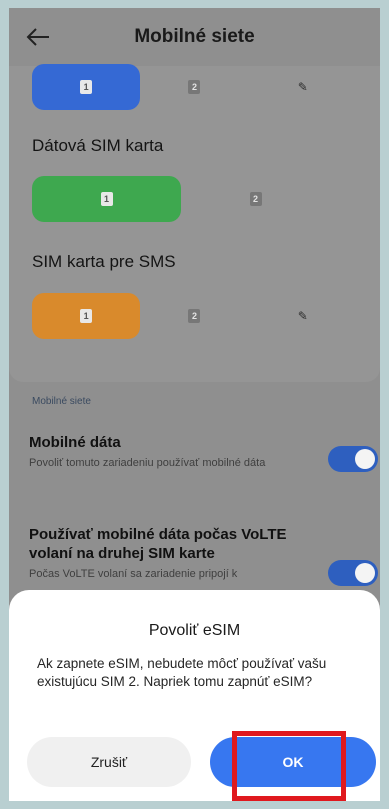  I want to click on sms-sim-1-option: 1, so click(86, 316).